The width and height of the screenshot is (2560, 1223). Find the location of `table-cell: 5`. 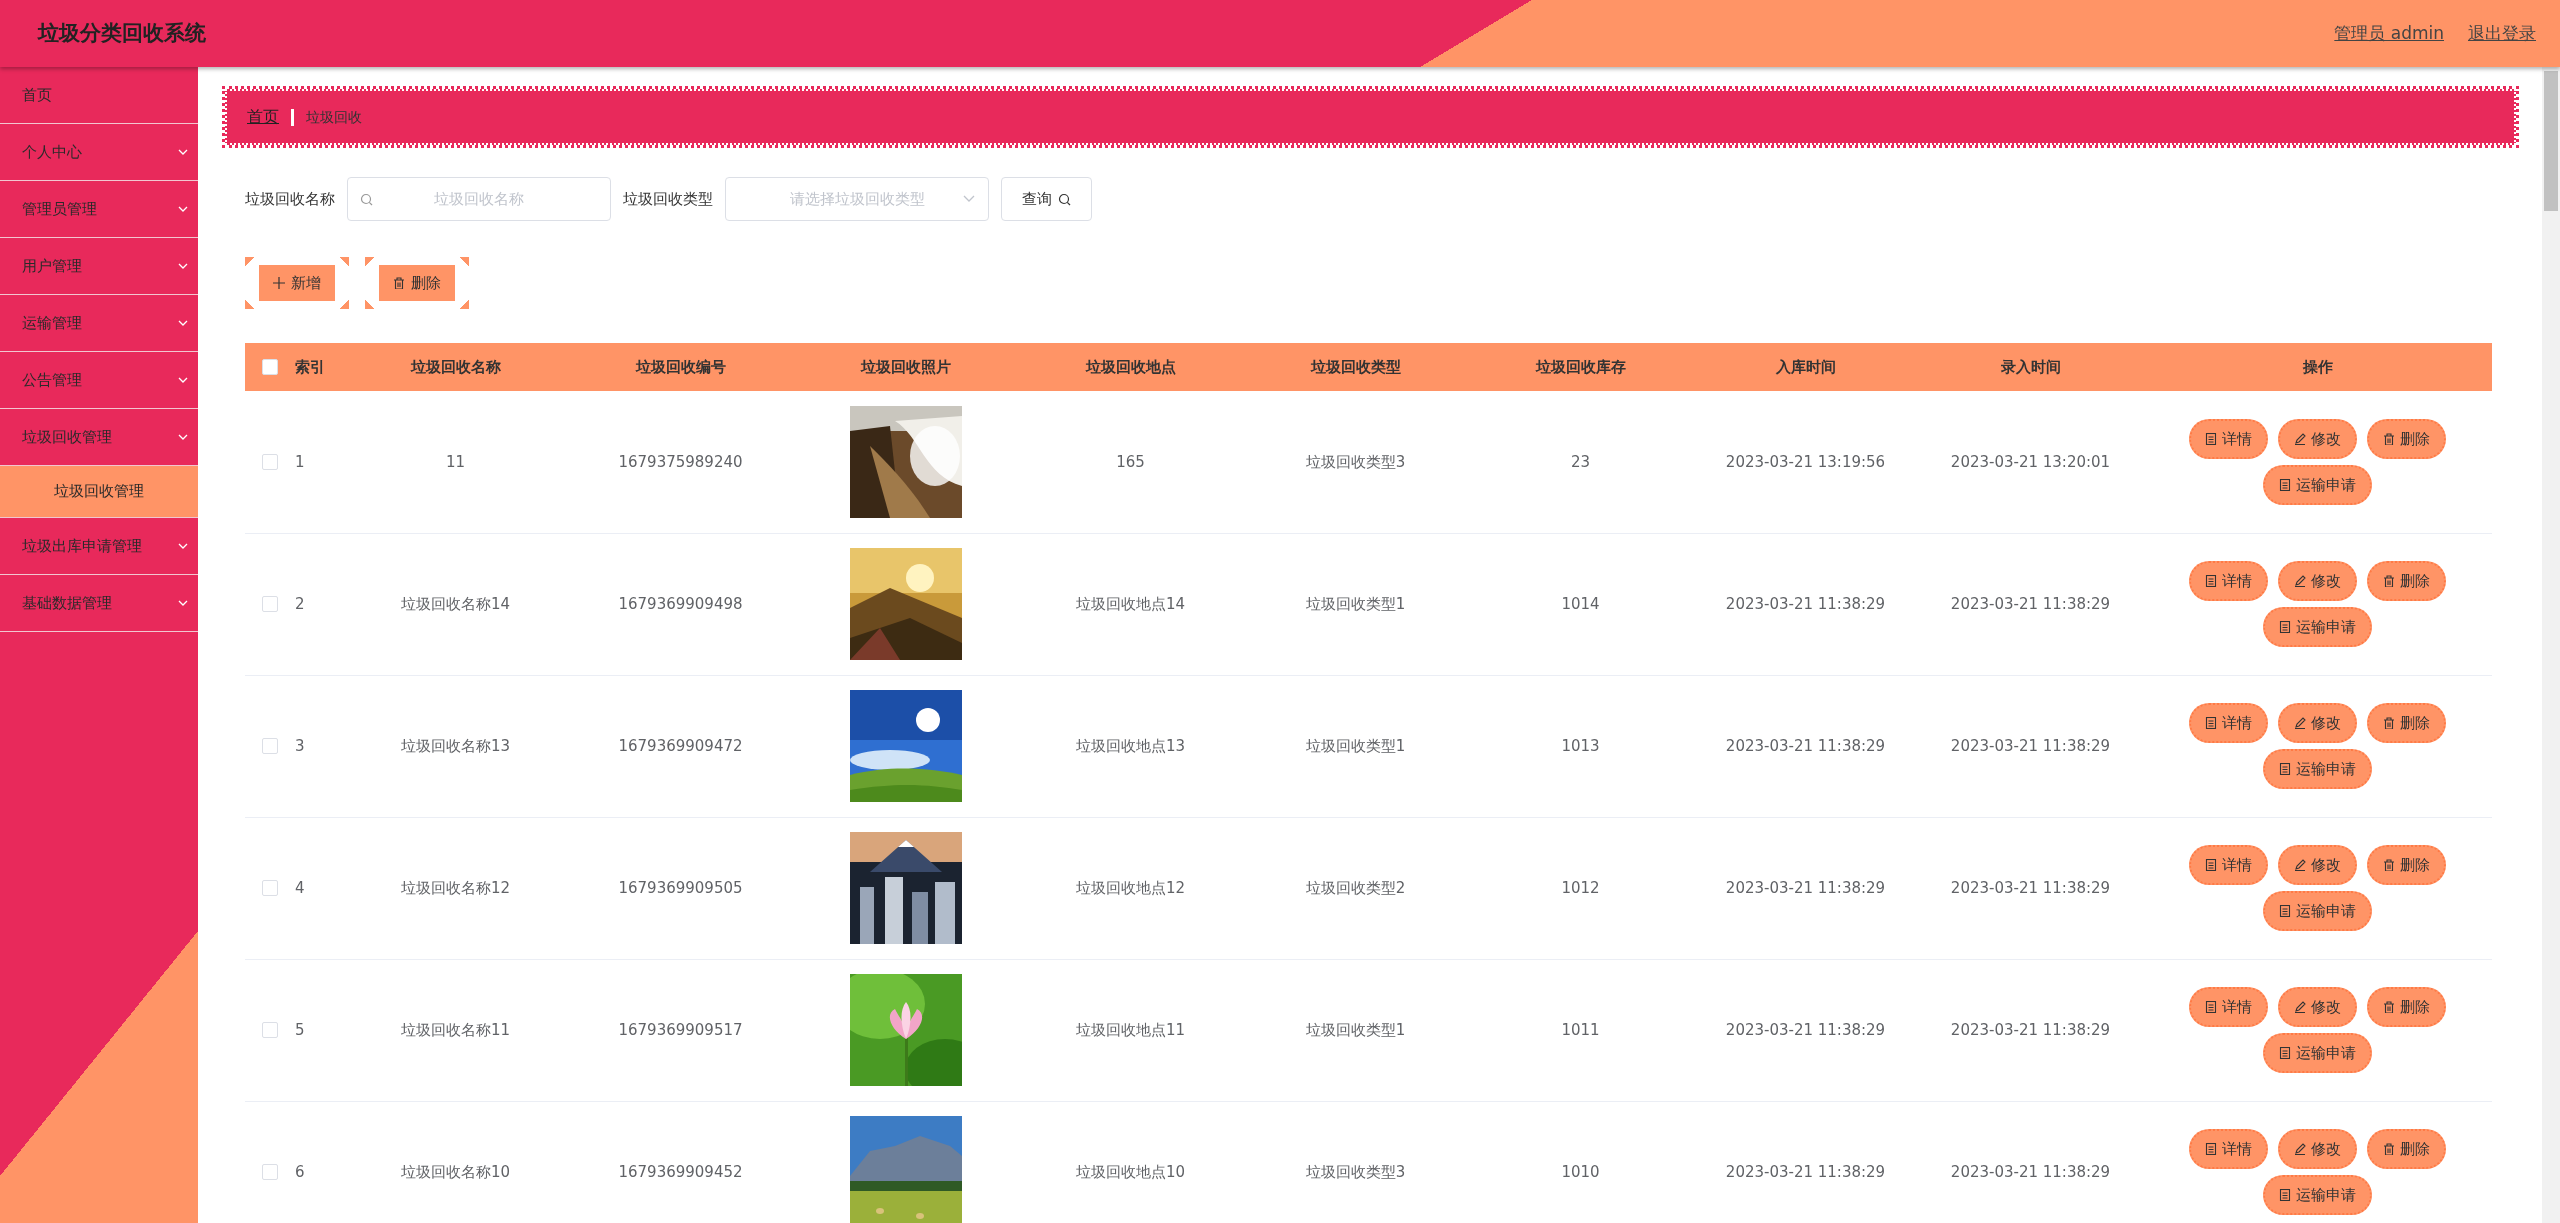

table-cell: 5 is located at coordinates (300, 1029).